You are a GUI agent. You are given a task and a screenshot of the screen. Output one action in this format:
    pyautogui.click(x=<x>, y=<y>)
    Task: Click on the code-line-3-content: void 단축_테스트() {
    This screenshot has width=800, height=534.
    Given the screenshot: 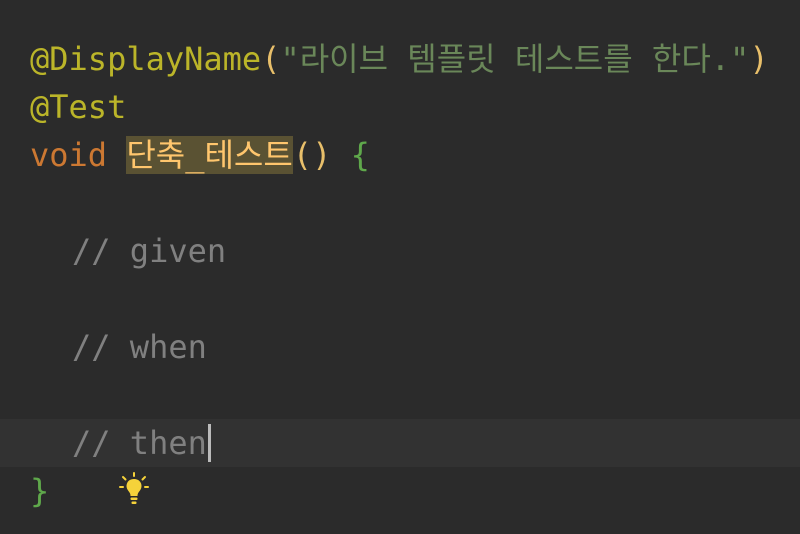 What is the action you would take?
    pyautogui.click(x=200, y=155)
    